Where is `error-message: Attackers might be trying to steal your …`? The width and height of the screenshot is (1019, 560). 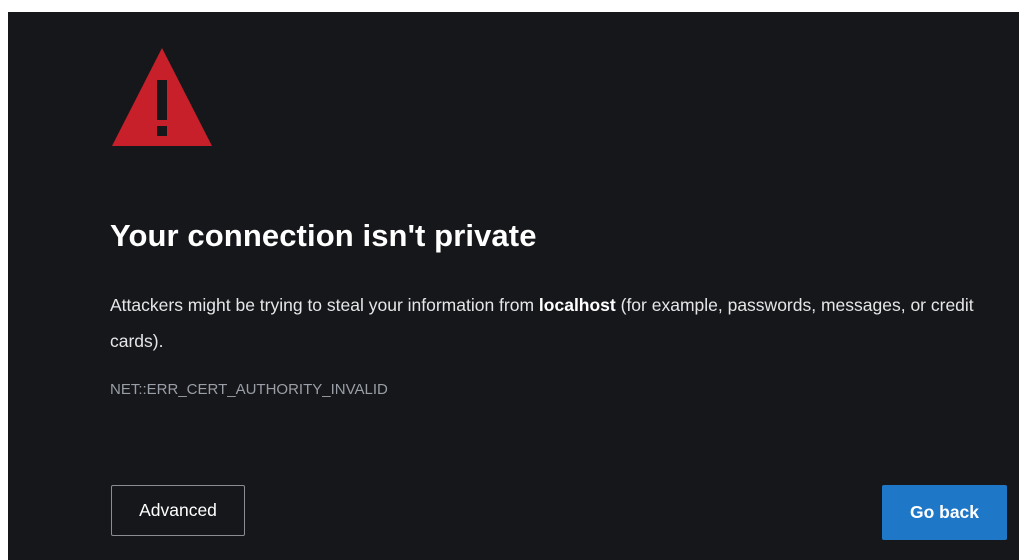 error-message: Attackers might be trying to steal your … is located at coordinates (550, 323).